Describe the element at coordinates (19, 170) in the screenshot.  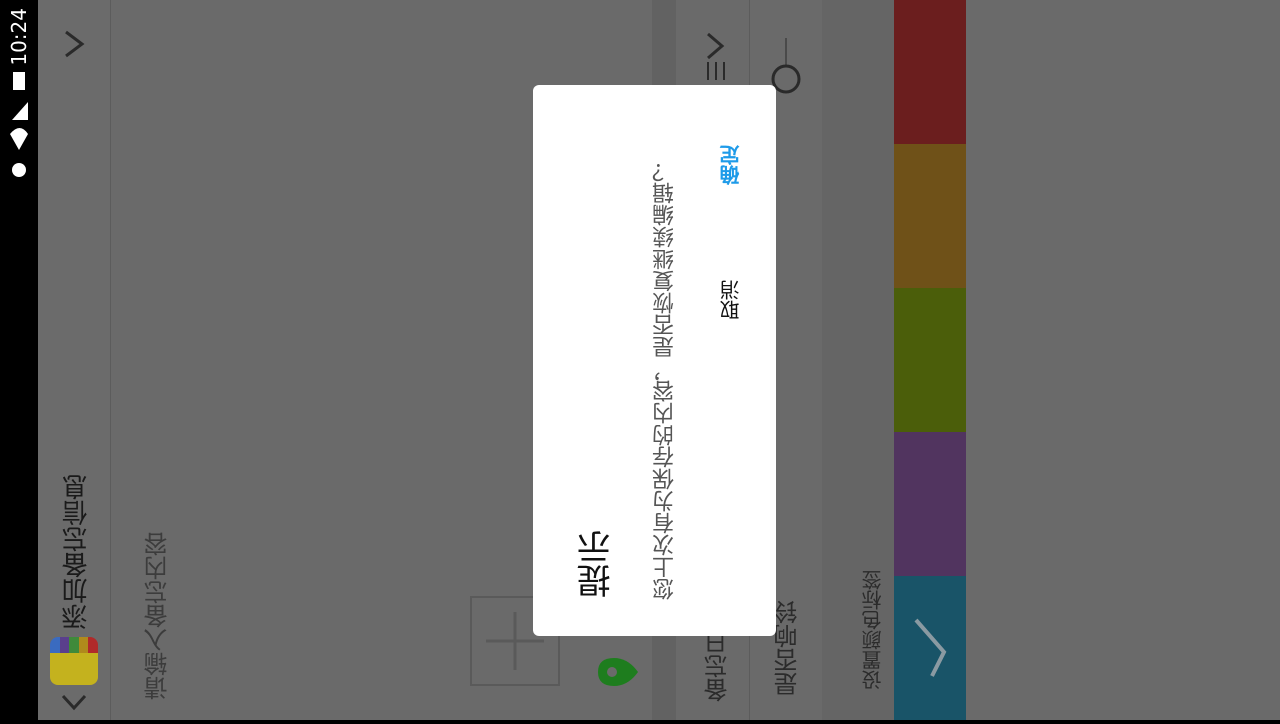
I see `location-icon` at that location.